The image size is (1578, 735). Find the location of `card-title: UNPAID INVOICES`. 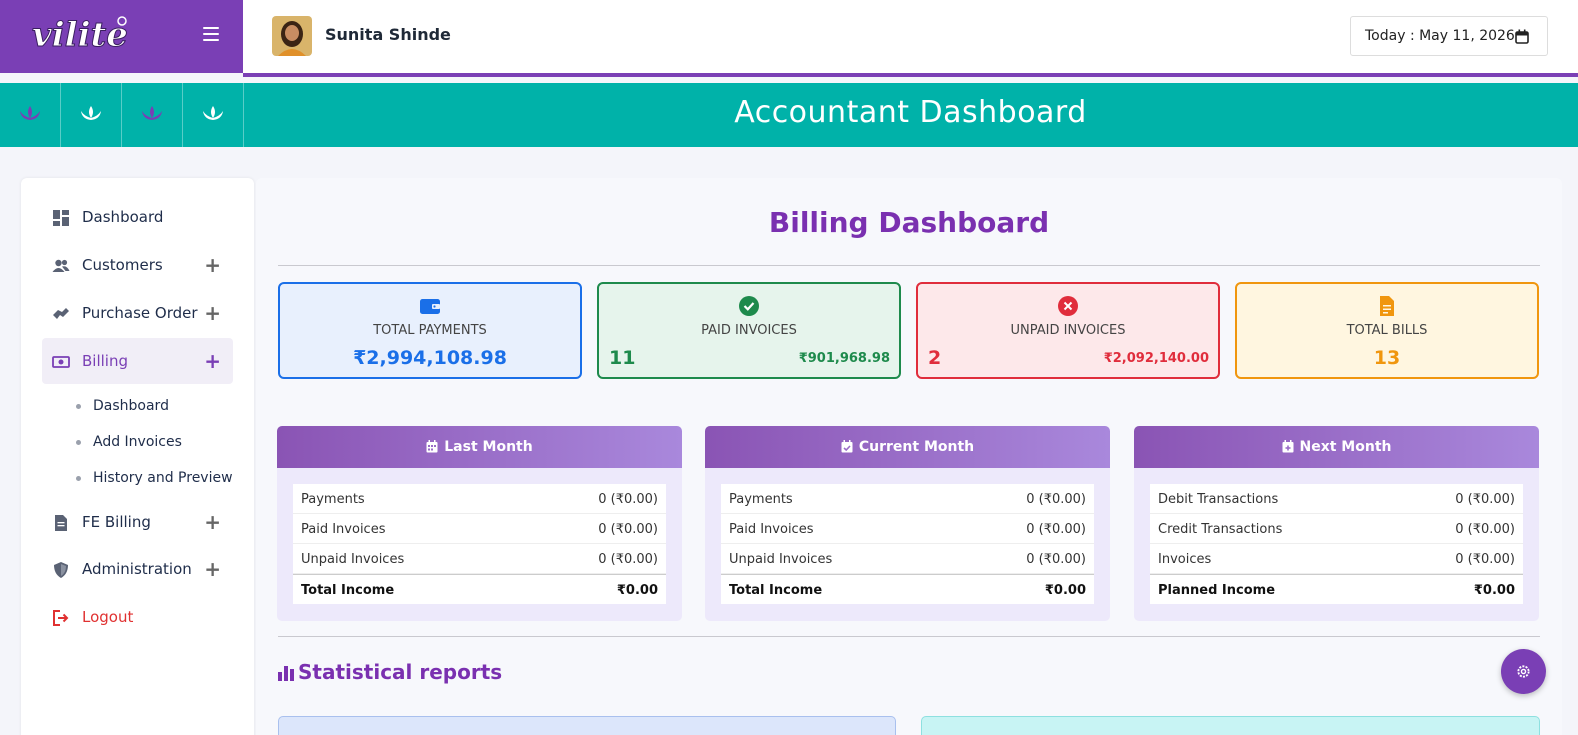

card-title: UNPAID INVOICES is located at coordinates (1068, 330).